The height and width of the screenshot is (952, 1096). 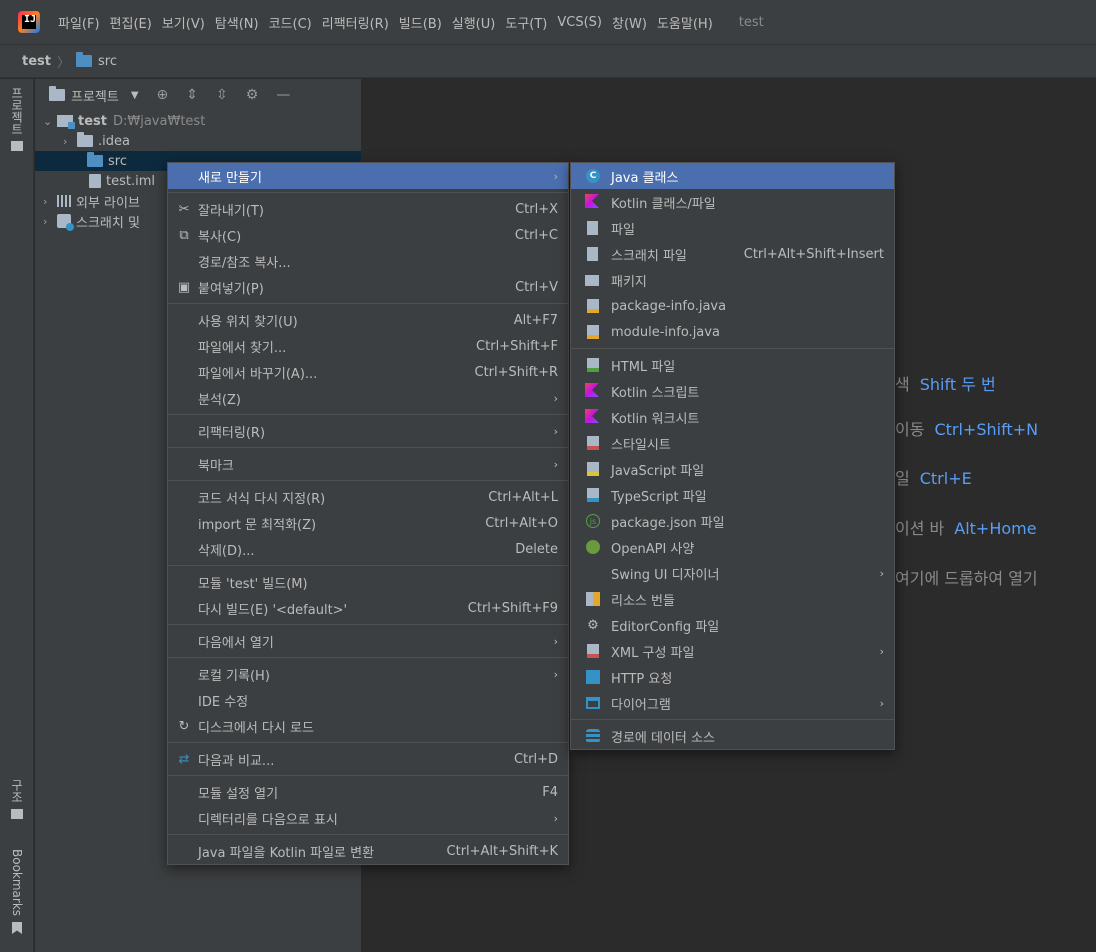 What do you see at coordinates (579, 22) in the screenshot?
I see `menu-vcs: VCS(S)` at bounding box center [579, 22].